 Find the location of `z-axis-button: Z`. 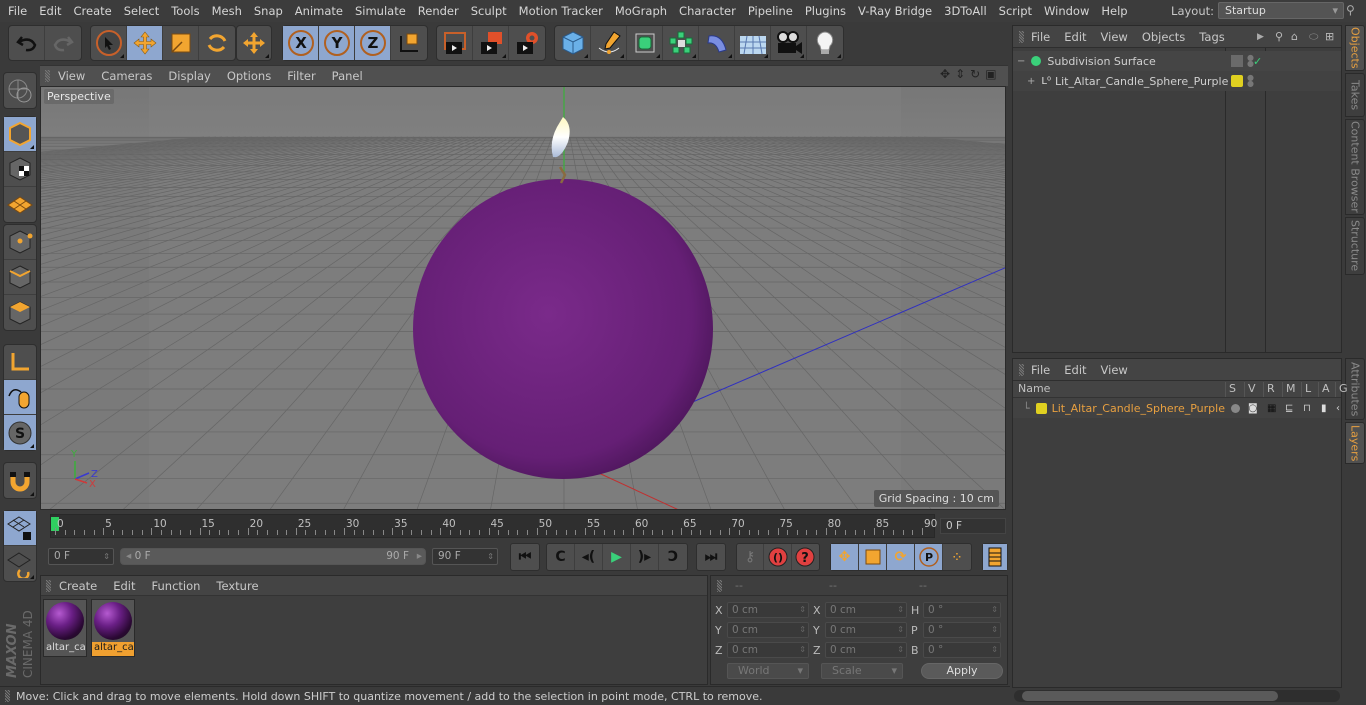

z-axis-button: Z is located at coordinates (373, 43).